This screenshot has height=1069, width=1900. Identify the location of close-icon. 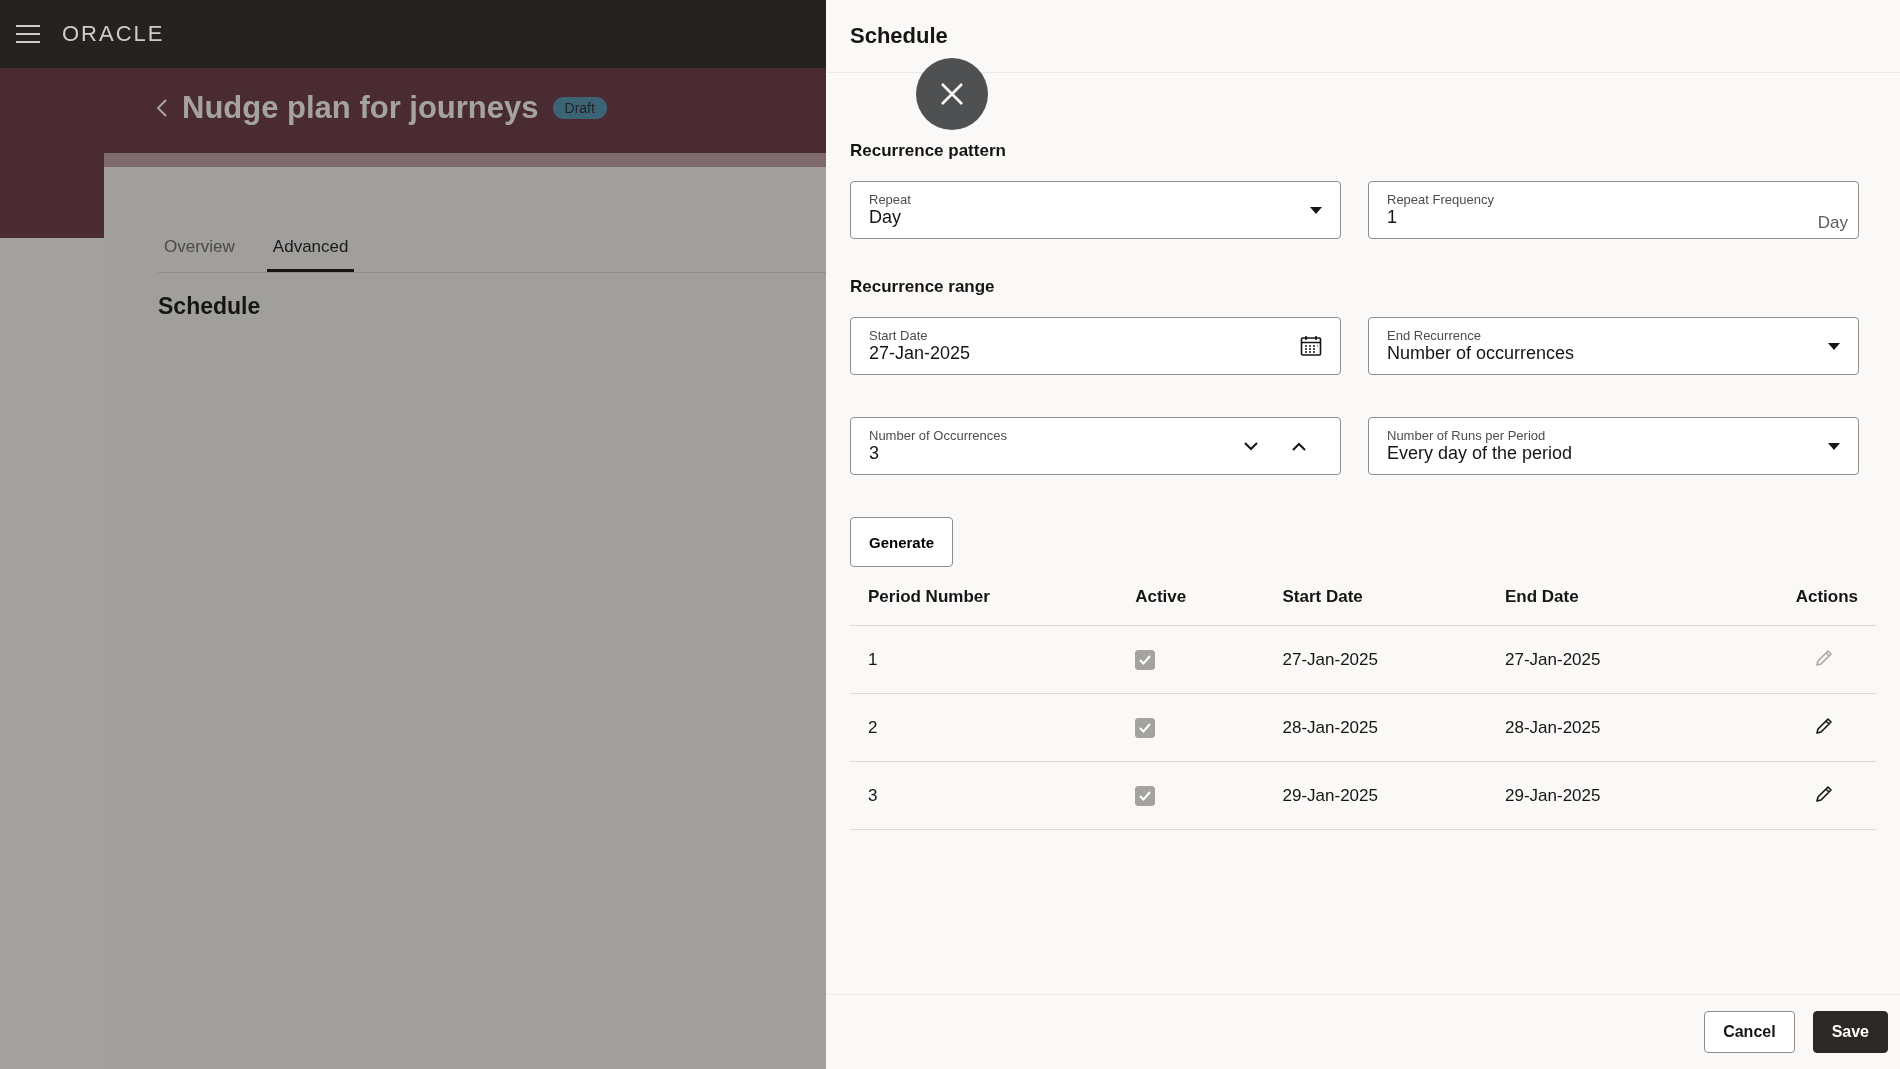
(952, 94).